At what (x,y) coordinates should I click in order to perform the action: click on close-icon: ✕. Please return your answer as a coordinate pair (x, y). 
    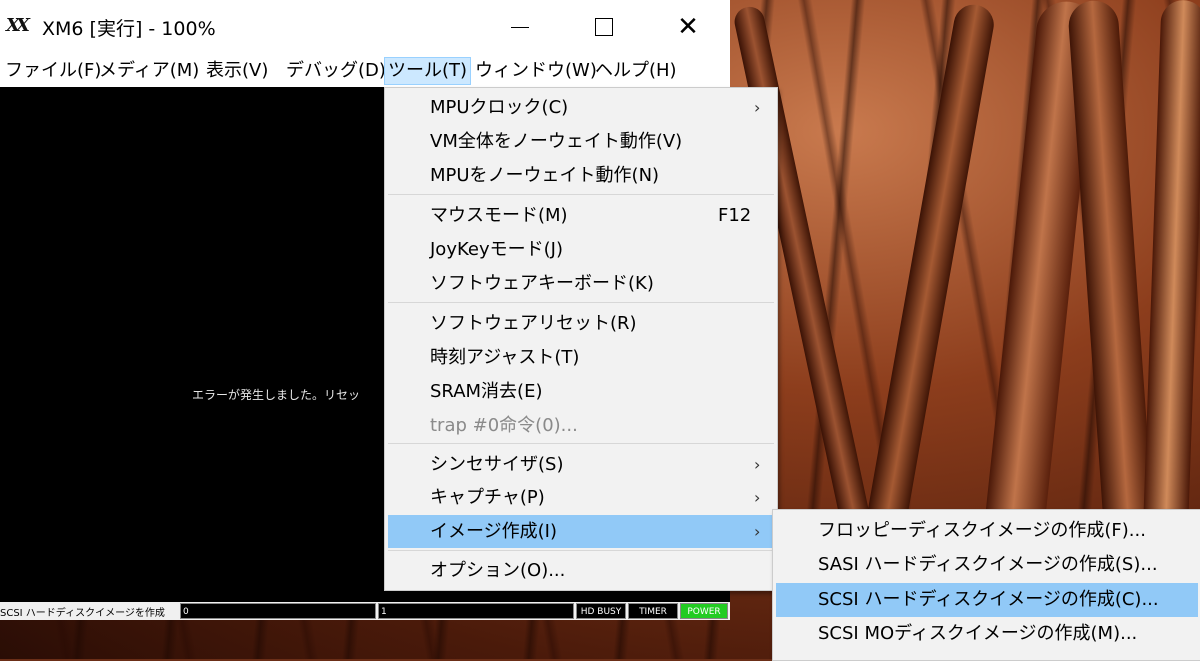
    Looking at the image, I should click on (688, 27).